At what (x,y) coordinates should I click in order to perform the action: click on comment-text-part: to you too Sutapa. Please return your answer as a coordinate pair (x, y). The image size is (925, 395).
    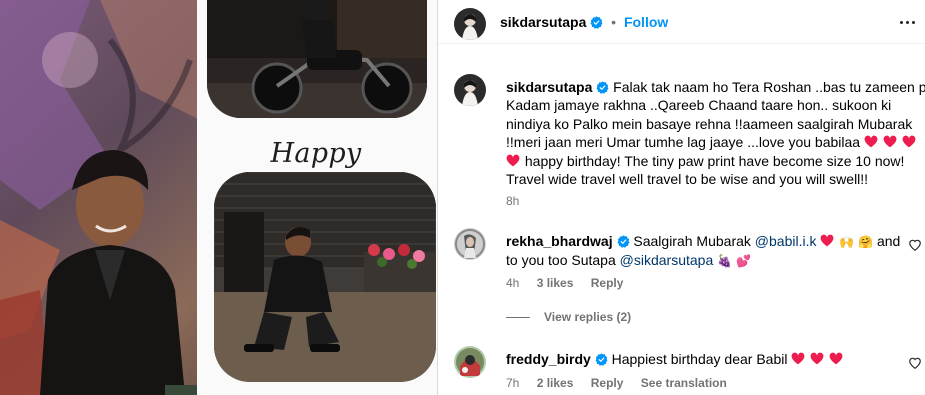
    Looking at the image, I should click on (561, 260).